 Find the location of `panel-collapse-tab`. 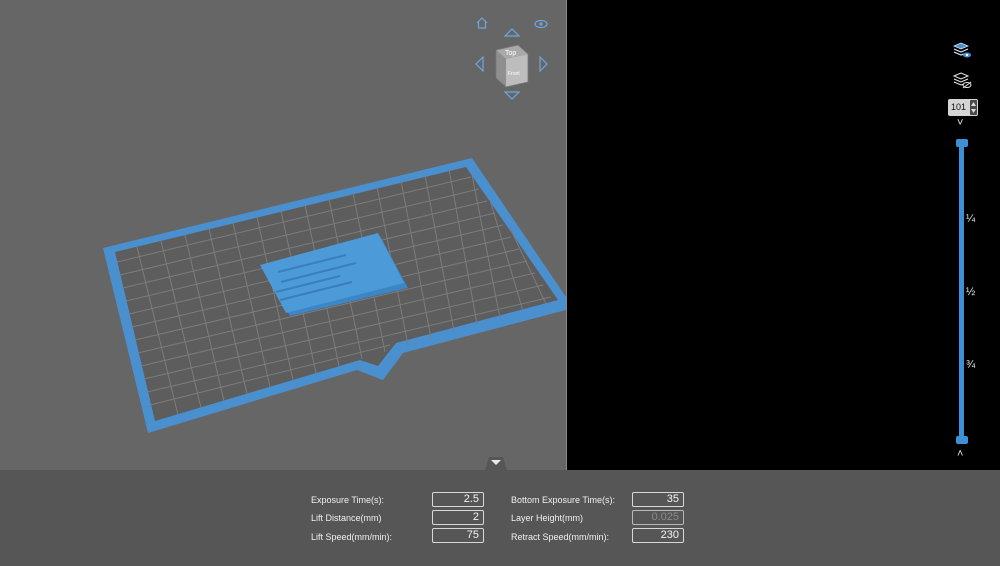

panel-collapse-tab is located at coordinates (496, 462).